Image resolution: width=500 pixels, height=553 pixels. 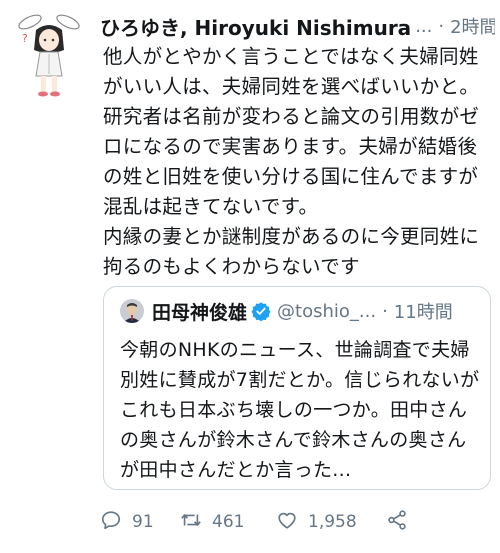 What do you see at coordinates (111, 522) in the screenshot?
I see `reply-icon` at bounding box center [111, 522].